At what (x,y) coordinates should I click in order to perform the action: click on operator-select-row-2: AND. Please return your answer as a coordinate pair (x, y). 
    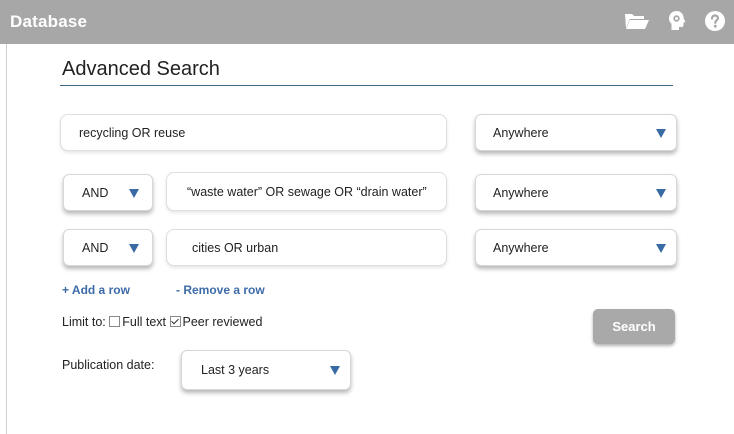
    Looking at the image, I should click on (108, 192).